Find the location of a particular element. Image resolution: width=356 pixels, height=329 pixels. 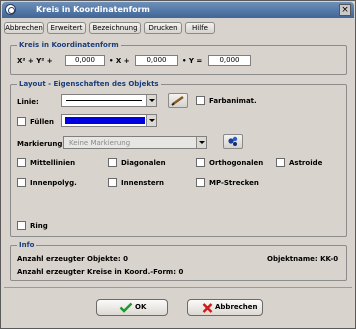

farbanimat-checkbox is located at coordinates (200, 100).